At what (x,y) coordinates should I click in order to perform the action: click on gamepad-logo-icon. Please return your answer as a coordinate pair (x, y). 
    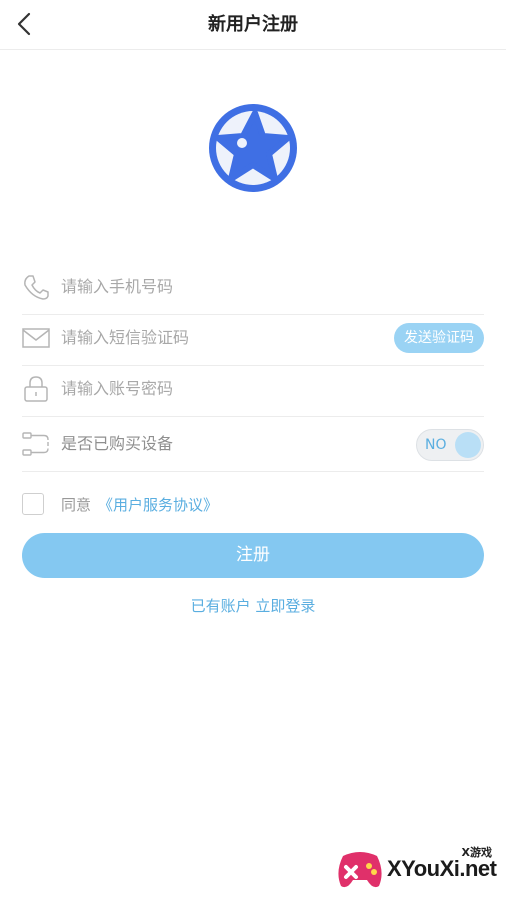
    Looking at the image, I should click on (360, 870).